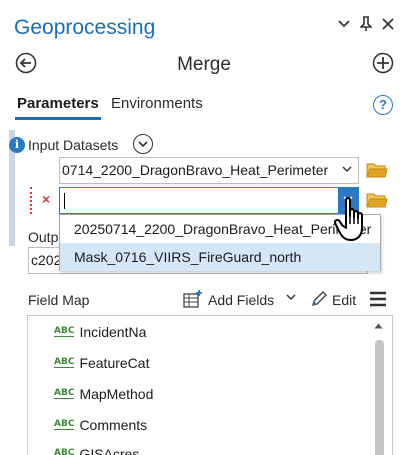 This screenshot has width=408, height=455. I want to click on info-icon: i, so click(17, 145).